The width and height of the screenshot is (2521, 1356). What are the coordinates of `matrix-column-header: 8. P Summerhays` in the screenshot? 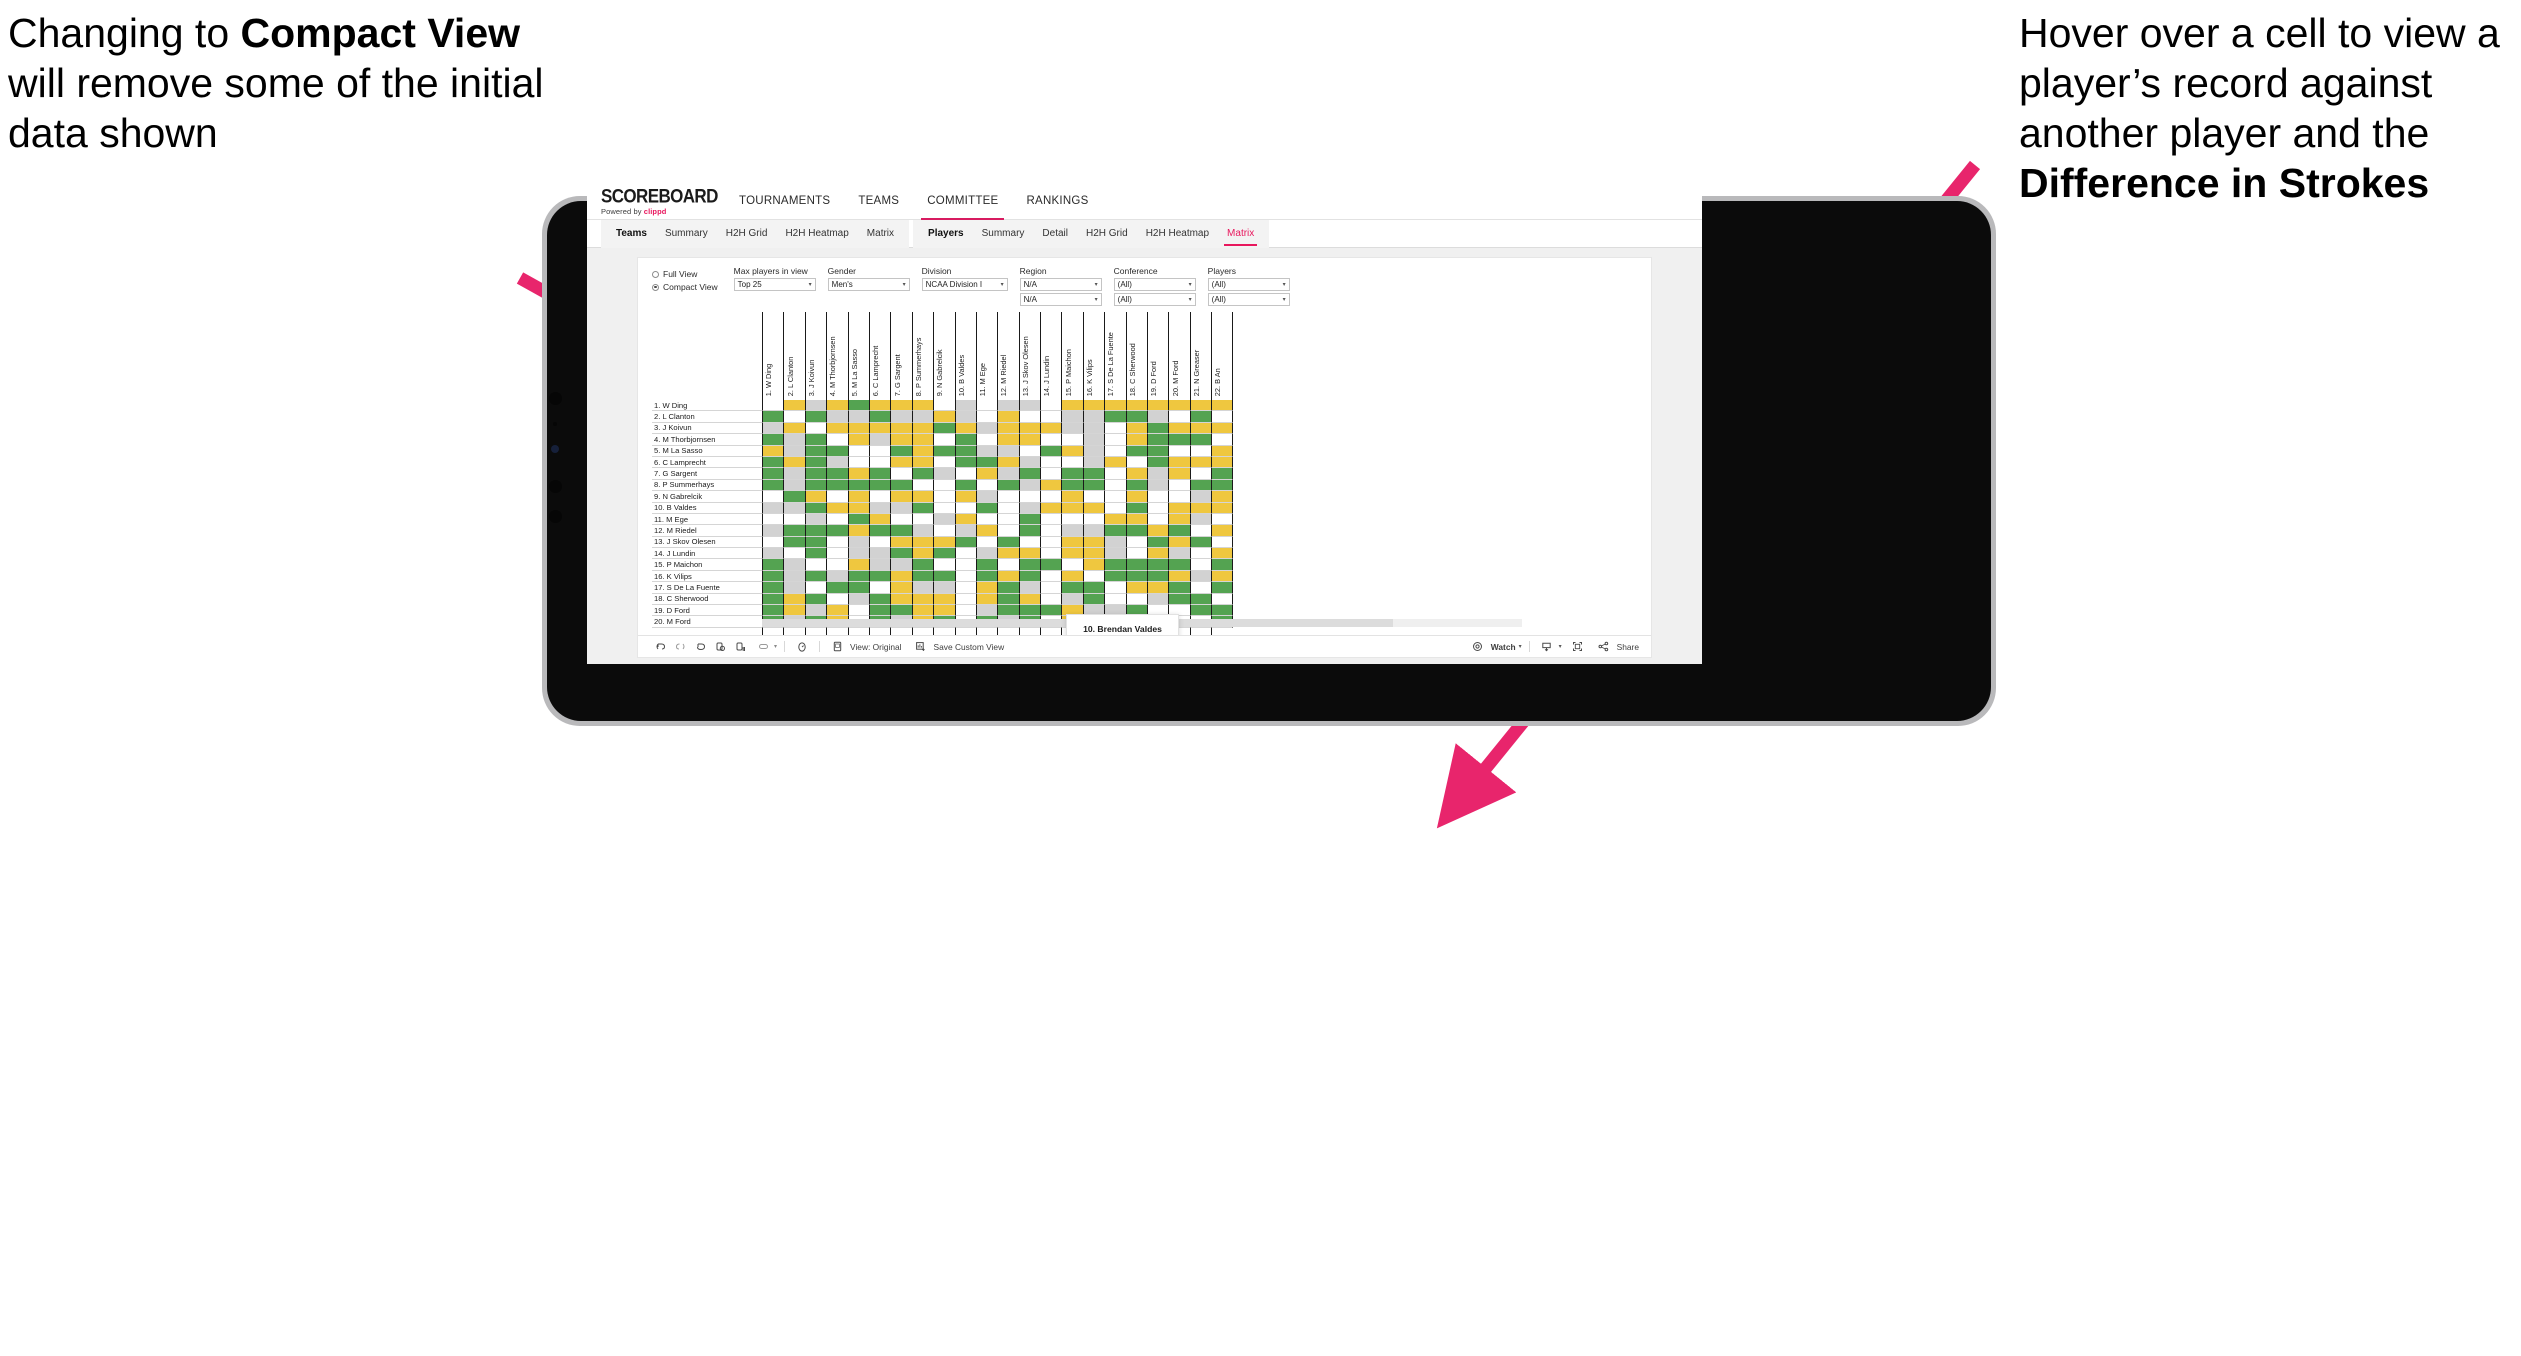 It's located at (922, 356).